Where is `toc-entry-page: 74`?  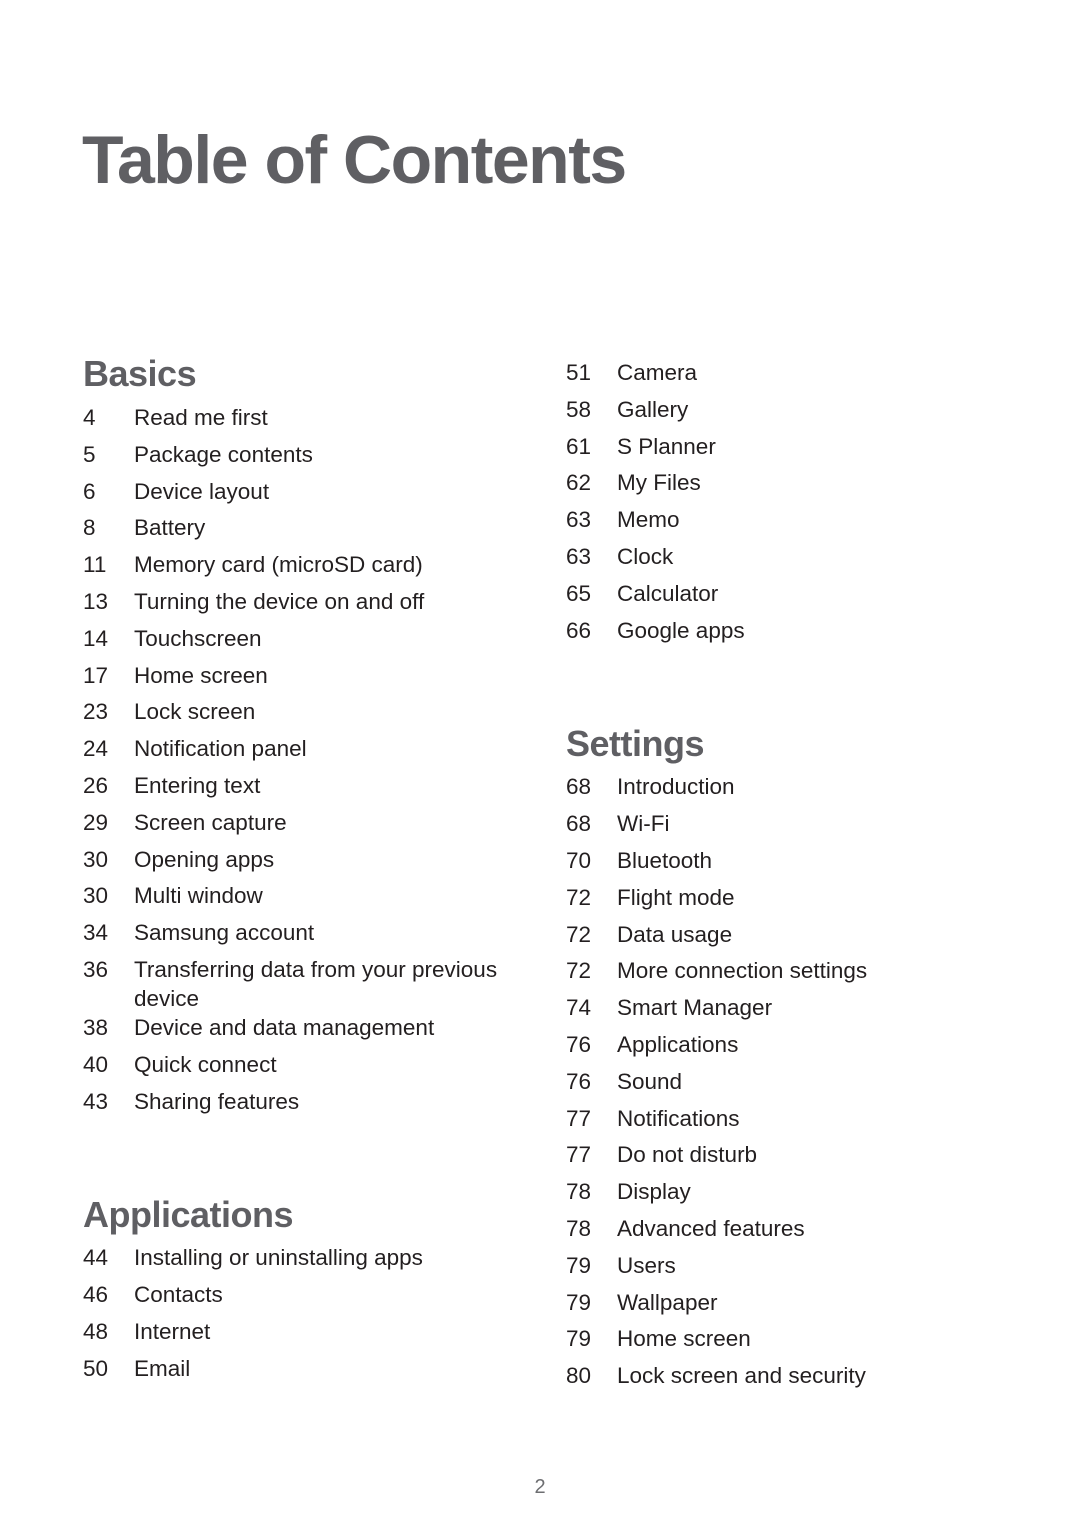
toc-entry-page: 74 is located at coordinates (579, 1008).